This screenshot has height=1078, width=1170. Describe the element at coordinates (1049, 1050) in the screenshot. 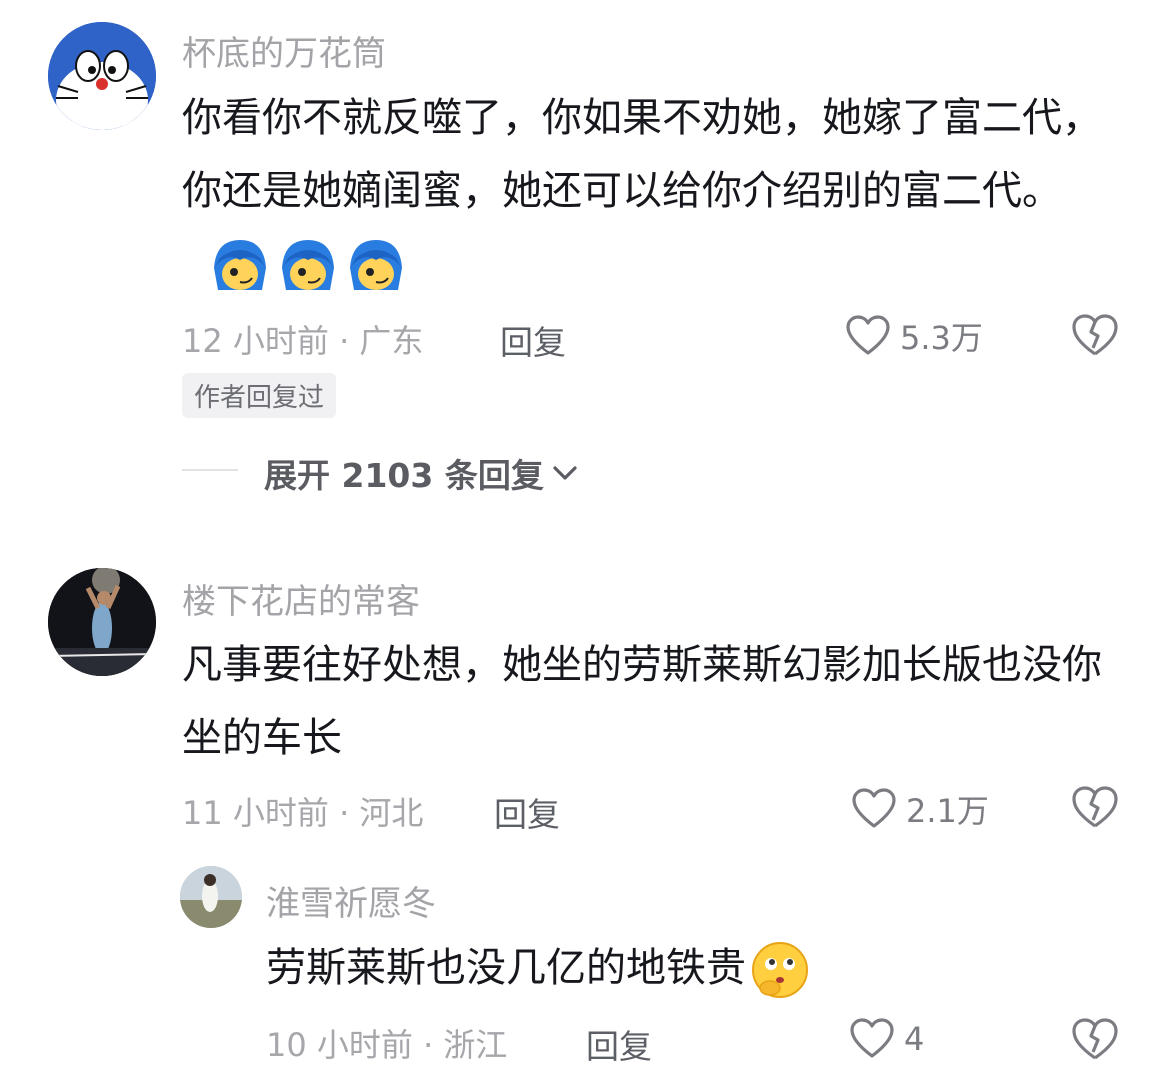

I see `watermark-overlay` at that location.